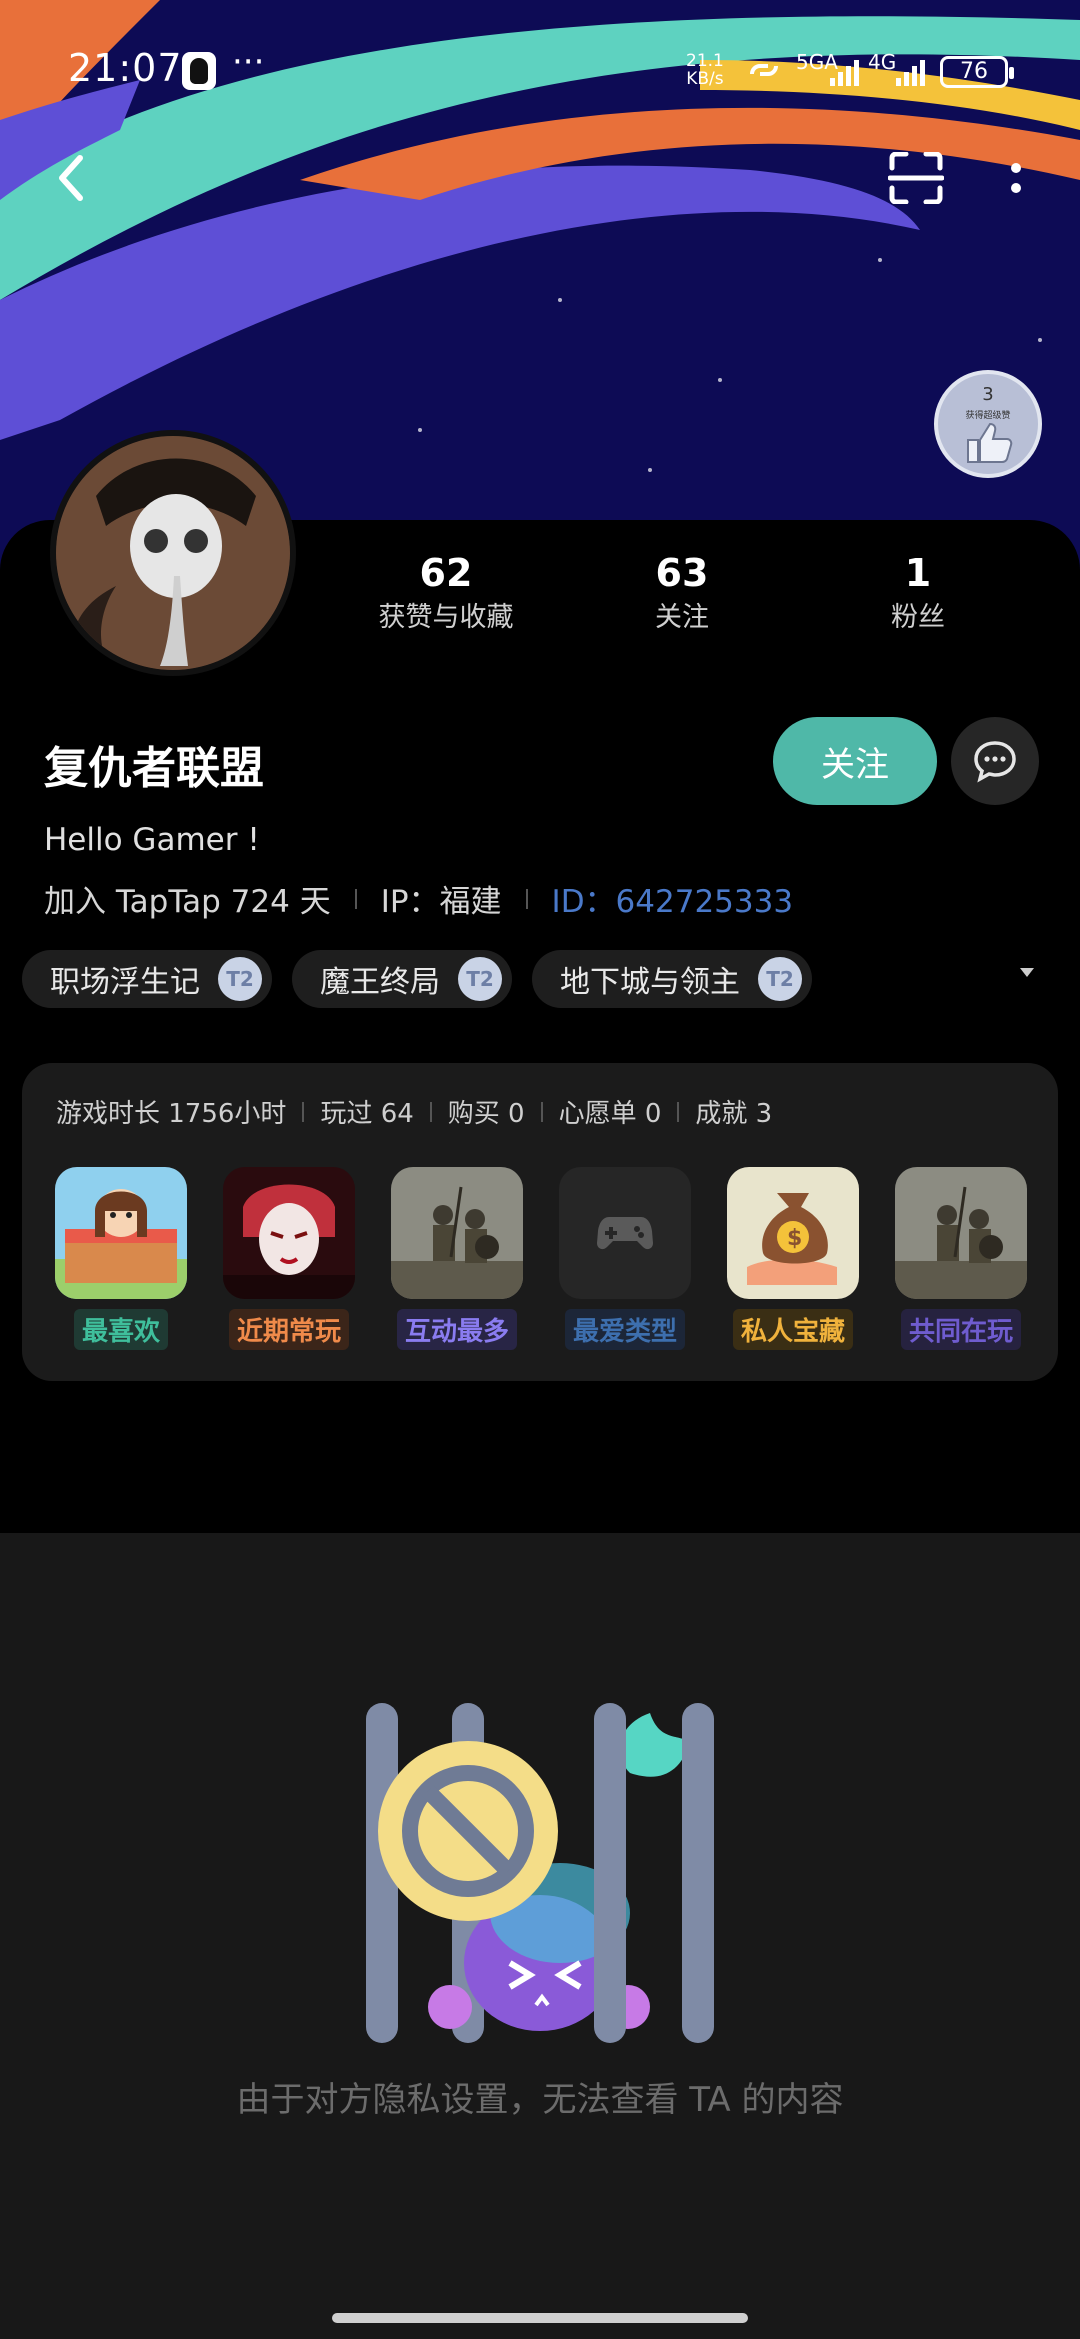  Describe the element at coordinates (673, 898) in the screenshot. I see `user-id: ID：642725333` at that location.